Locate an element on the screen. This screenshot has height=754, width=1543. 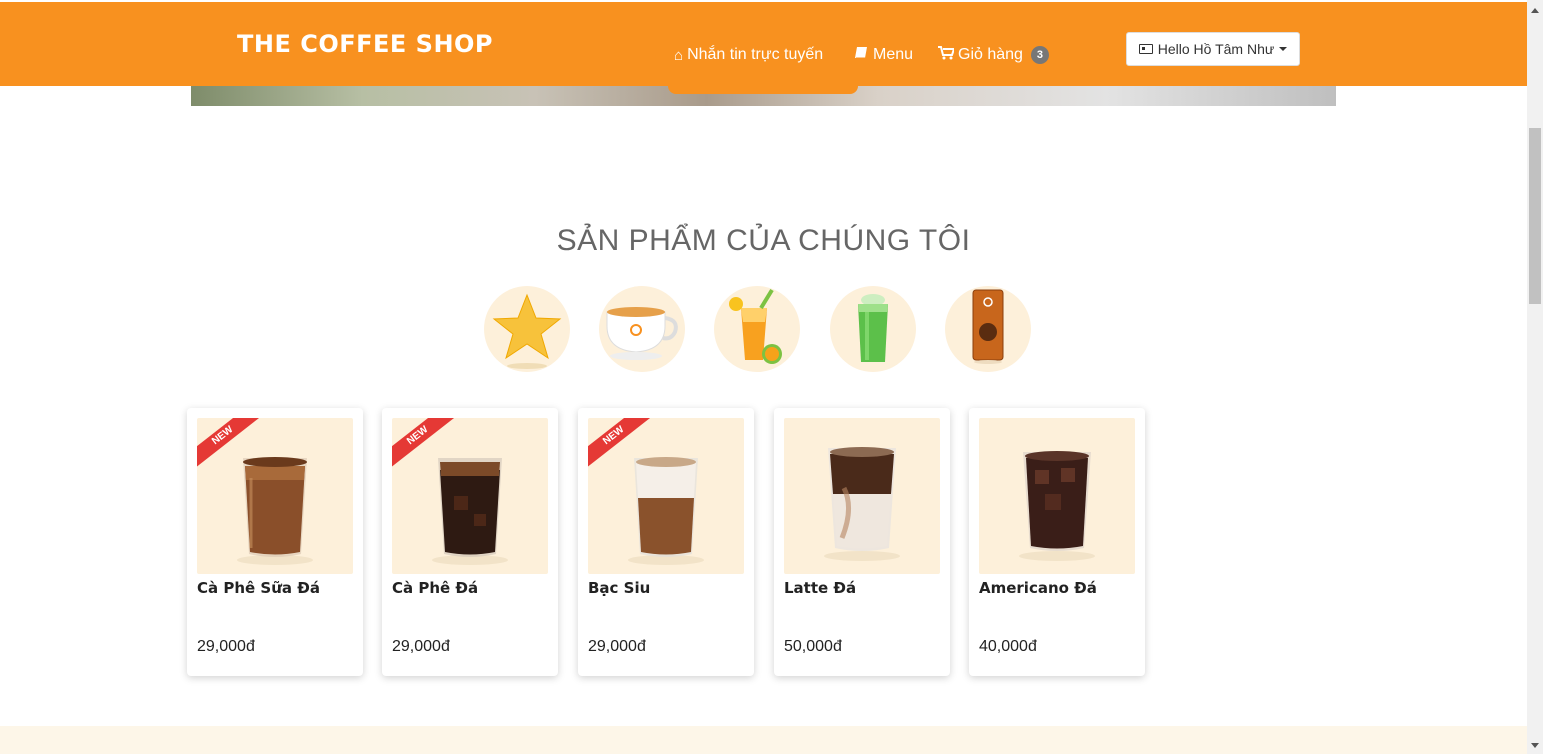
product-card: Americano Đá 40,000đ is located at coordinates (1057, 542).